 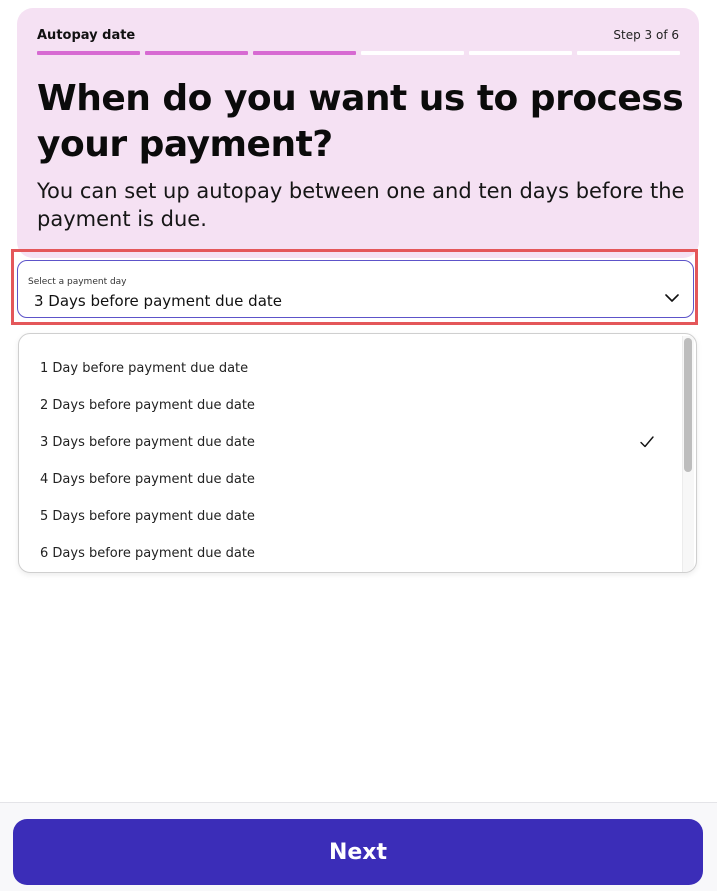 I want to click on option-label: 3 Days before payment due date, so click(x=147, y=442).